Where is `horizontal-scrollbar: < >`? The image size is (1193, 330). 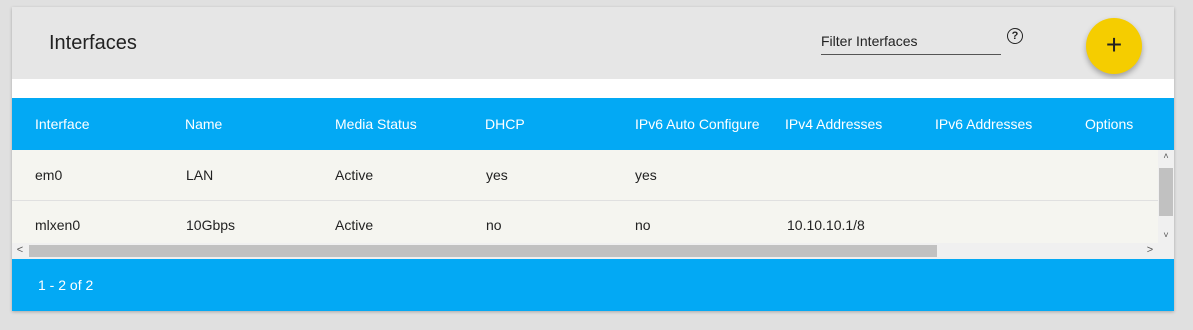 horizontal-scrollbar: < > is located at coordinates (585, 251).